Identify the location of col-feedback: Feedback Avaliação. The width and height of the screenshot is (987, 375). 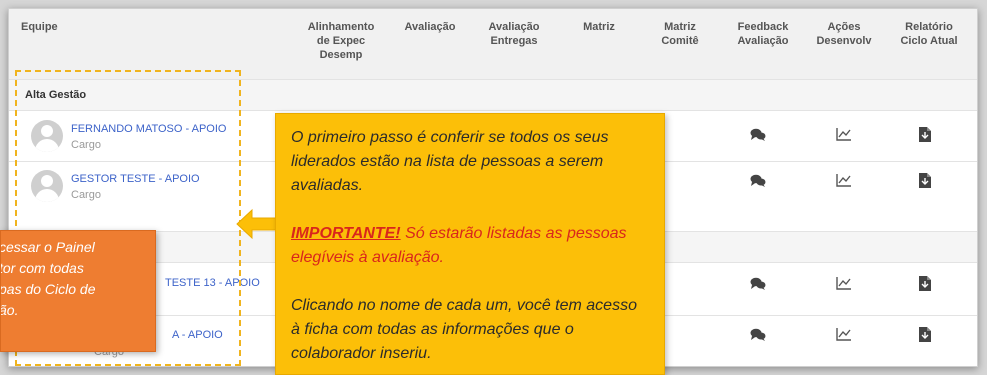
(763, 34).